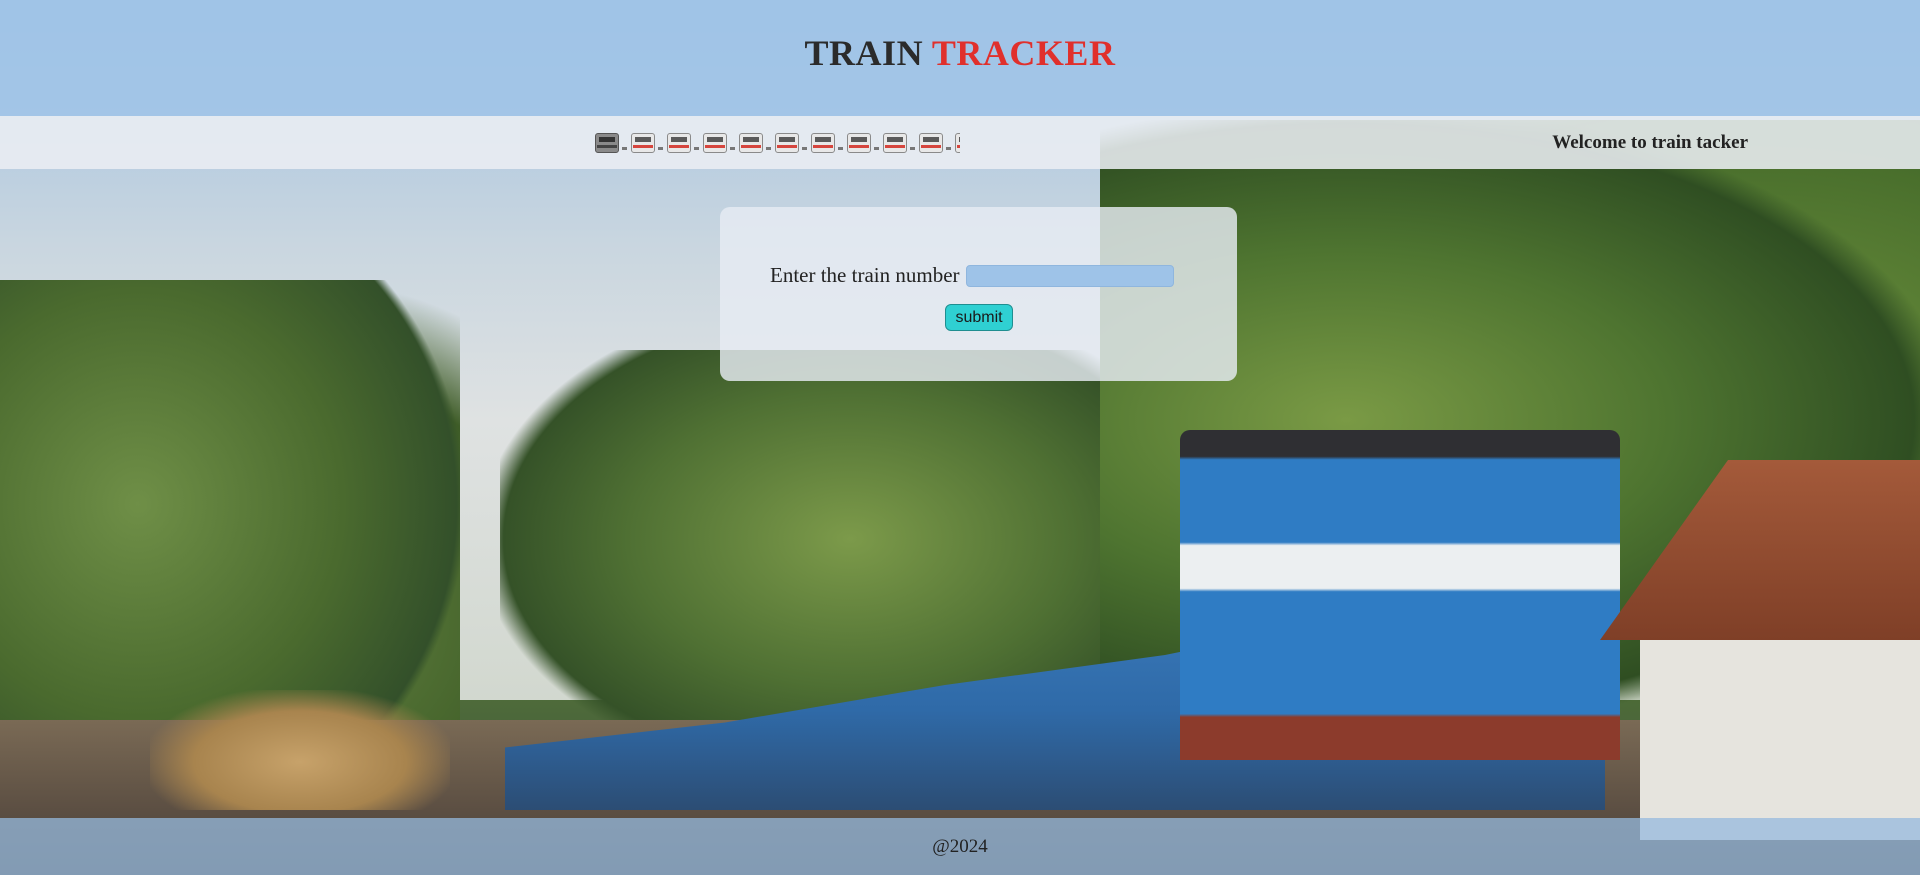 This screenshot has width=1920, height=875. I want to click on train-strip, so click(777, 142).